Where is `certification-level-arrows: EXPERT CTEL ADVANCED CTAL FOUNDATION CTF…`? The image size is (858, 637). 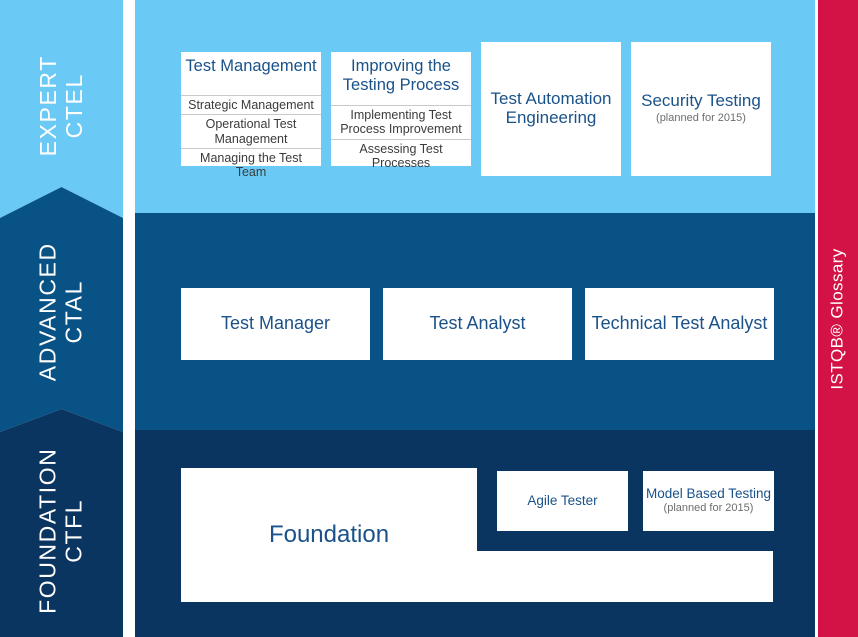 certification-level-arrows: EXPERT CTEL ADVANCED CTAL FOUNDATION CTF… is located at coordinates (61, 318).